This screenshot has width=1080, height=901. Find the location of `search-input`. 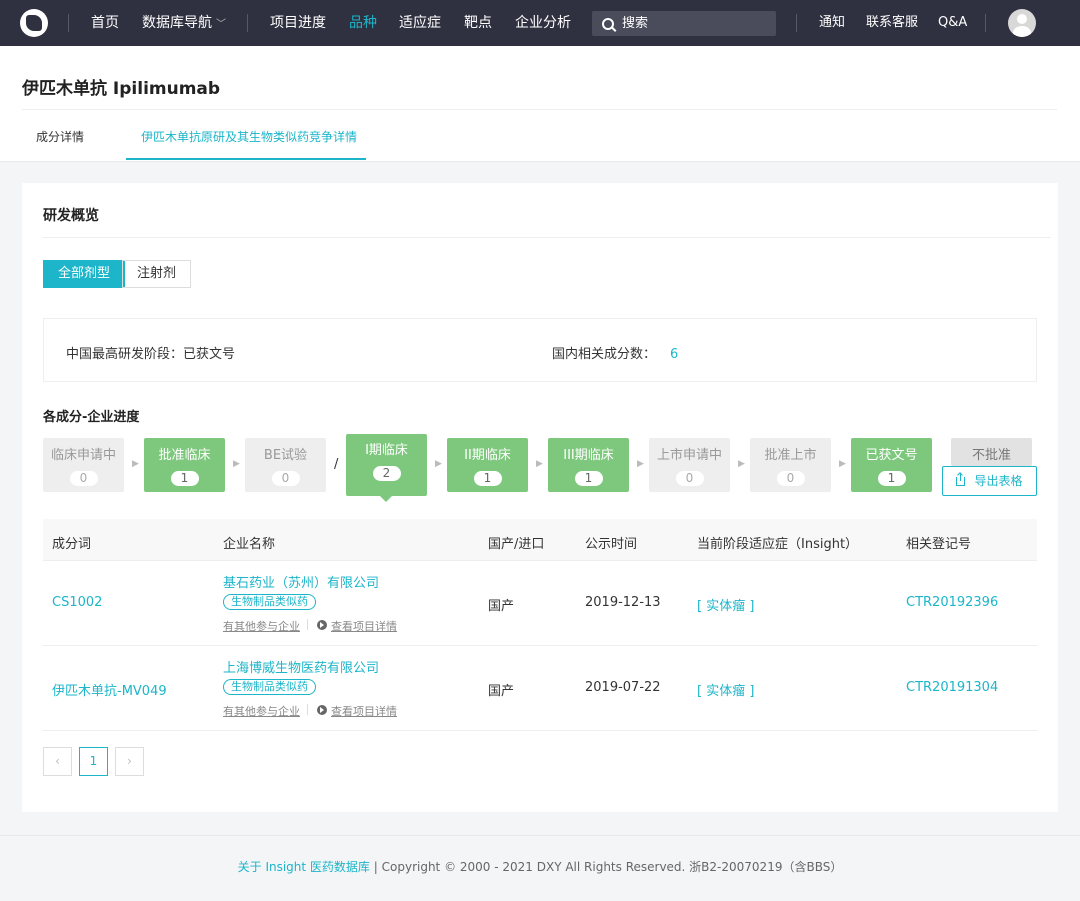

search-input is located at coordinates (692, 23).